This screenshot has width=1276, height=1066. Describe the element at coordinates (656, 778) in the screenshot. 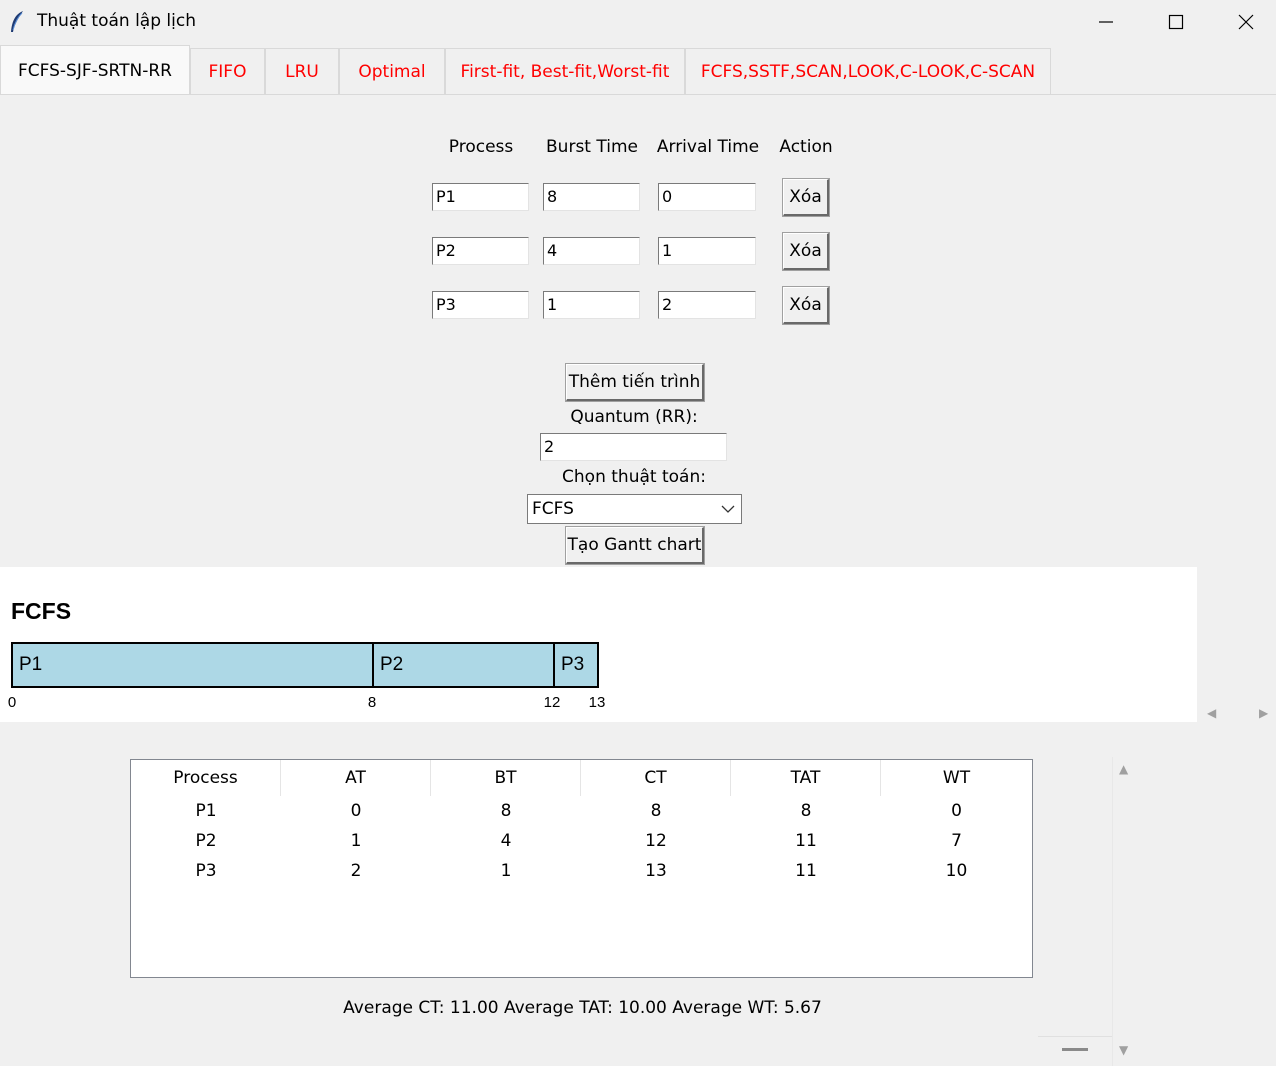

I see `column-header-ct: CT` at that location.